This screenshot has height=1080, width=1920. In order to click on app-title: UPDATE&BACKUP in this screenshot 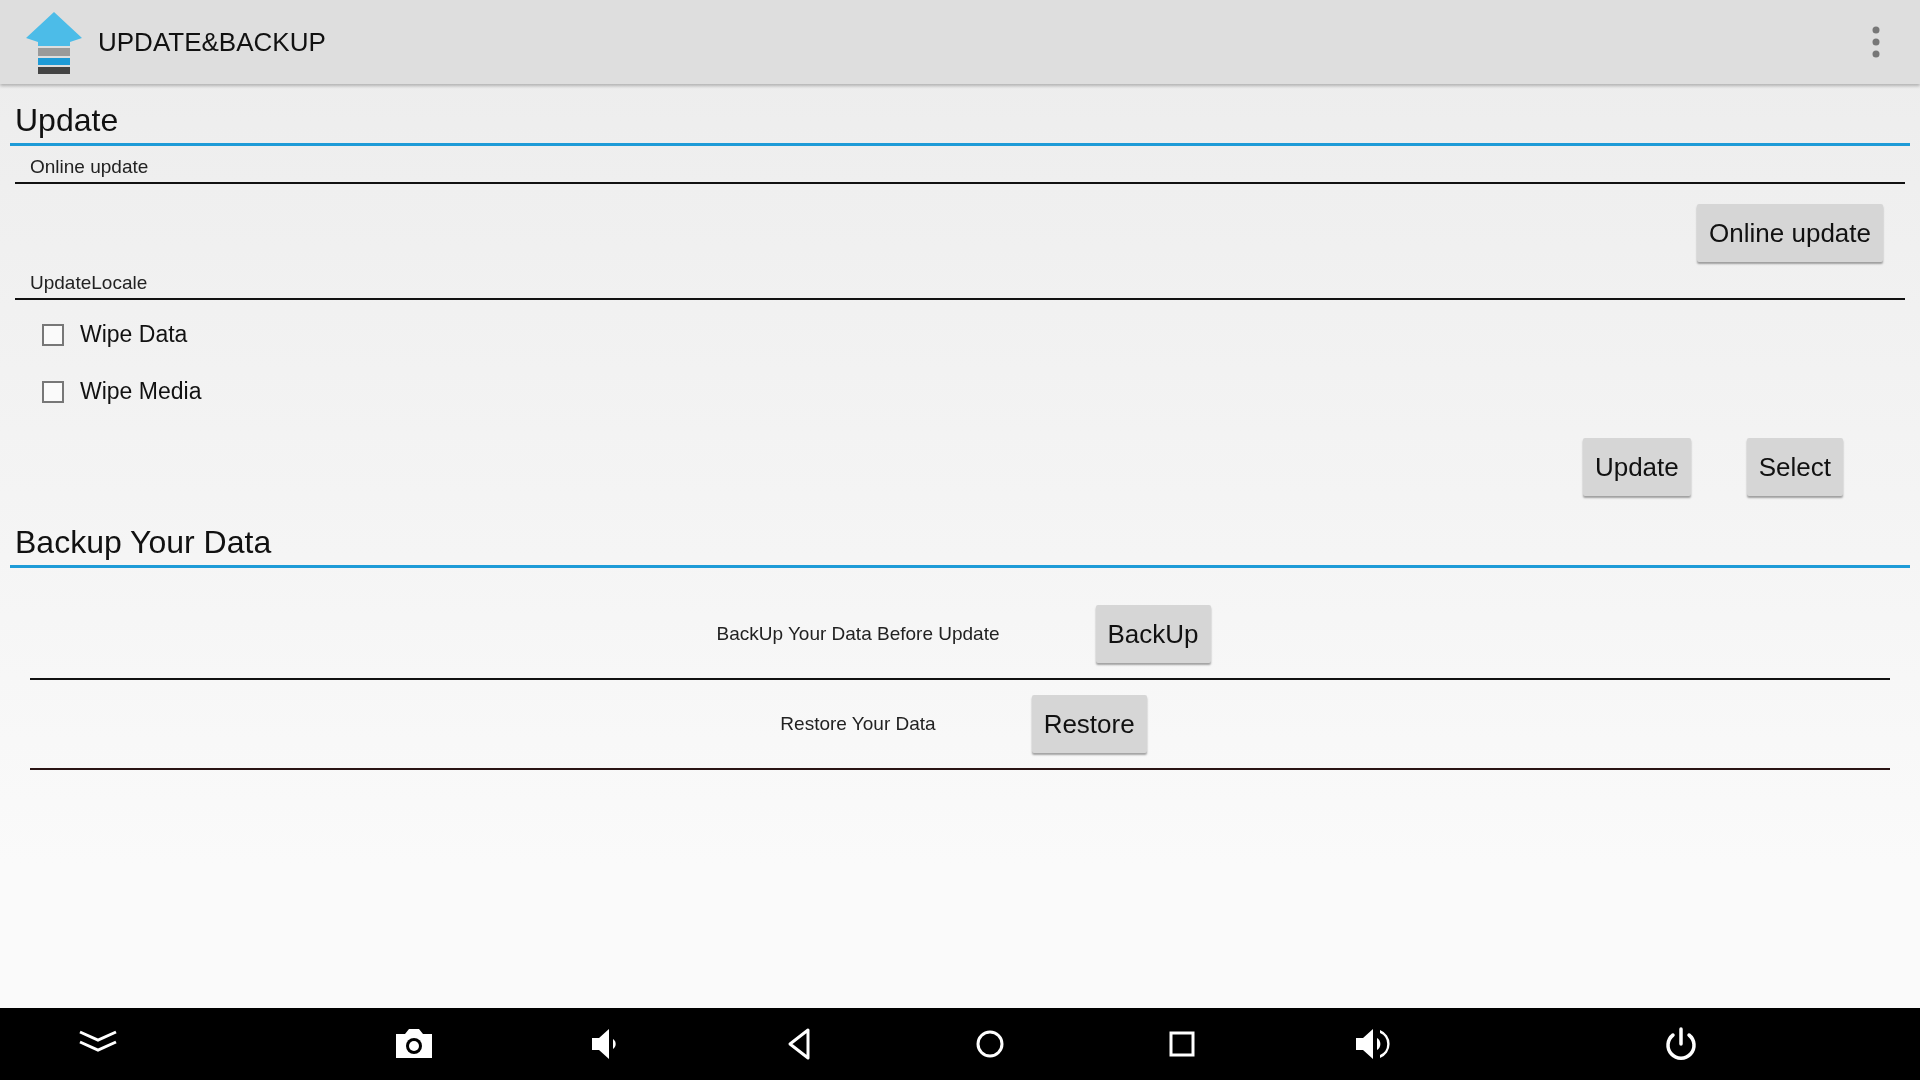, I will do `click(212, 42)`.